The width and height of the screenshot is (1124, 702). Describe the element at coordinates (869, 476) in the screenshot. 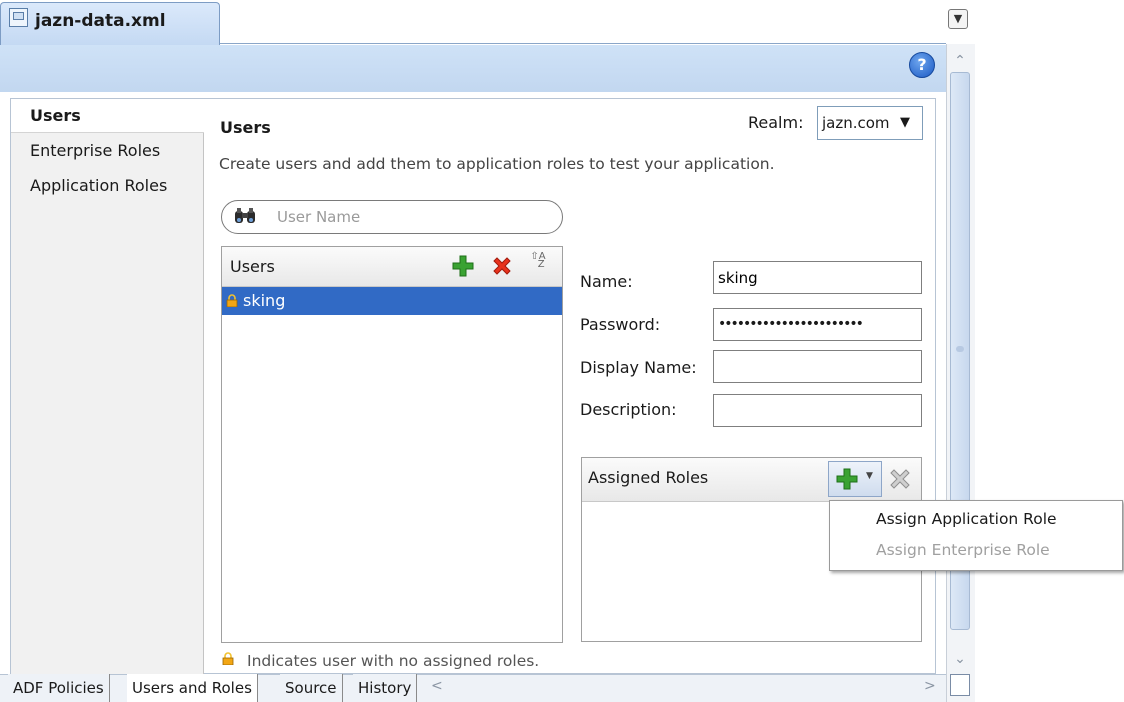

I see `chevron-down-icon: ▼` at that location.